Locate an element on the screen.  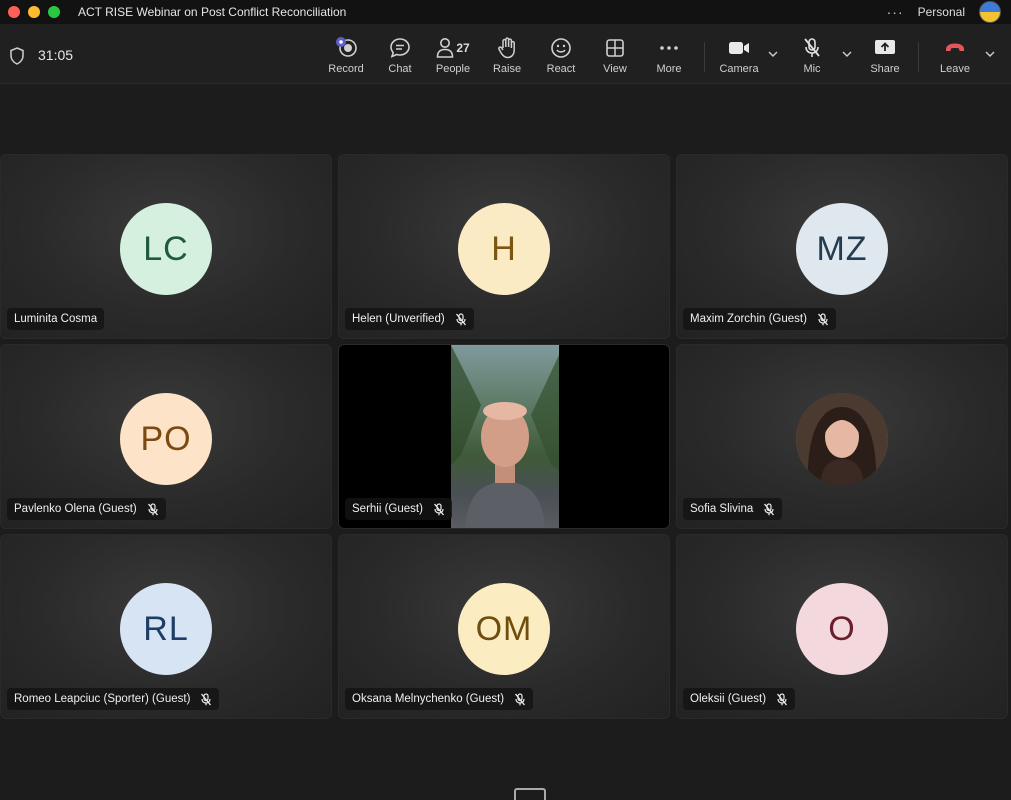
ellipsis-icon is located at coordinates (669, 48).